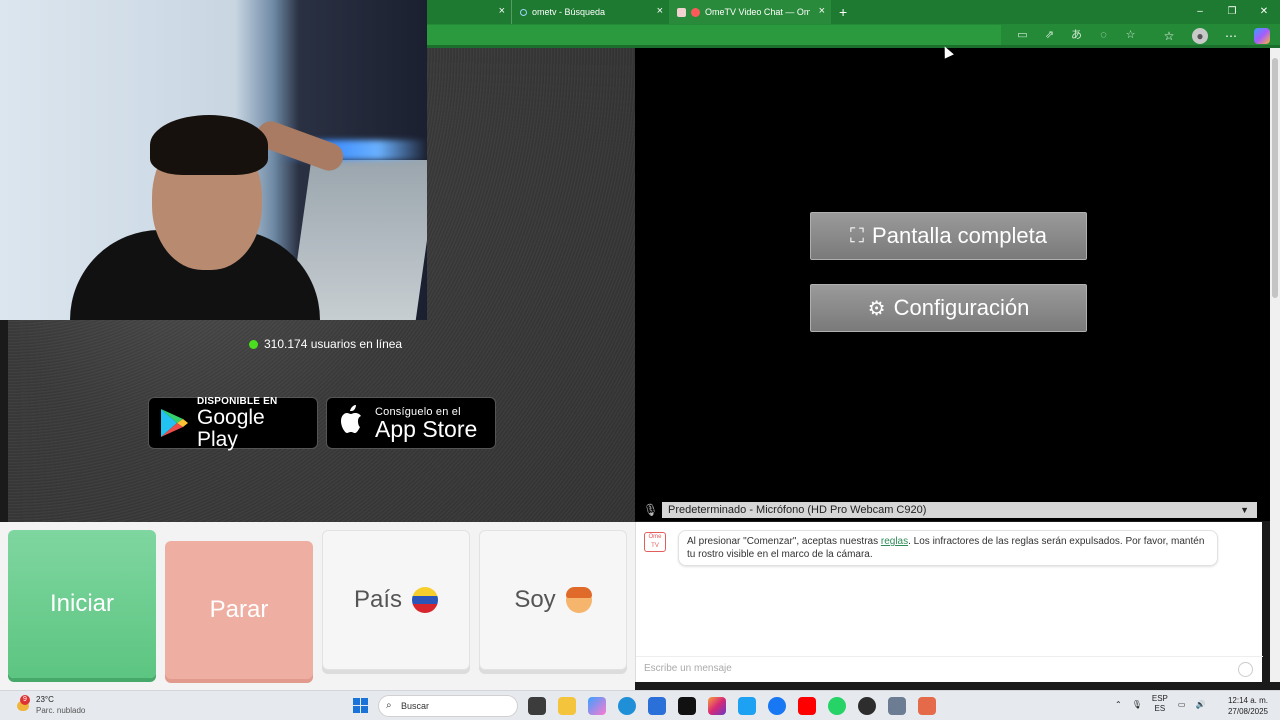 This screenshot has width=1280, height=720. Describe the element at coordinates (867, 706) in the screenshot. I see `obs-icon` at that location.